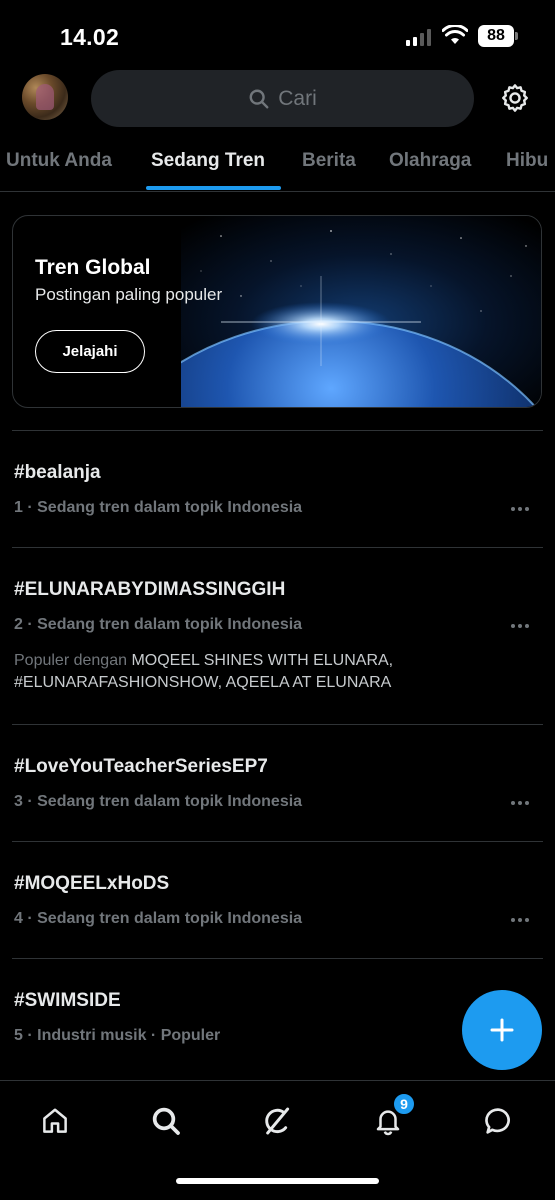  What do you see at coordinates (277, 33) in the screenshot?
I see `status-bar: 14.02 88` at bounding box center [277, 33].